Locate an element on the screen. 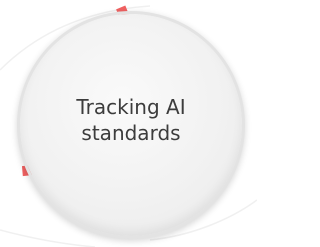 The height and width of the screenshot is (247, 320). card-title: Tracking AI standards is located at coordinates (131, 120).